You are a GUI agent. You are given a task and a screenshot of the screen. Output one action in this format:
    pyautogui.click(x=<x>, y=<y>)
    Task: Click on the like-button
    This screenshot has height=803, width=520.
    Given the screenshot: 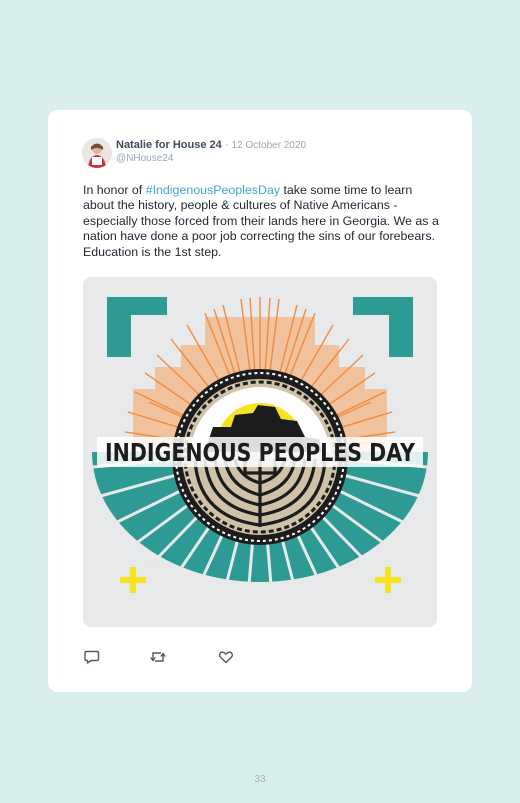 What is the action you would take?
    pyautogui.click(x=226, y=657)
    